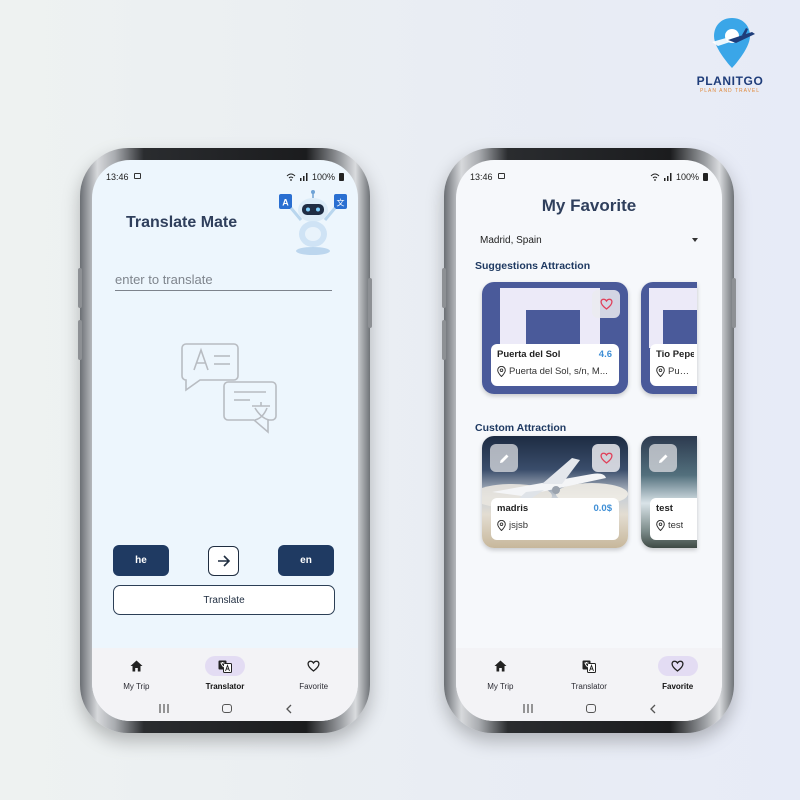 This screenshot has width=800, height=800. I want to click on page-title: Translate Mate, so click(182, 222).